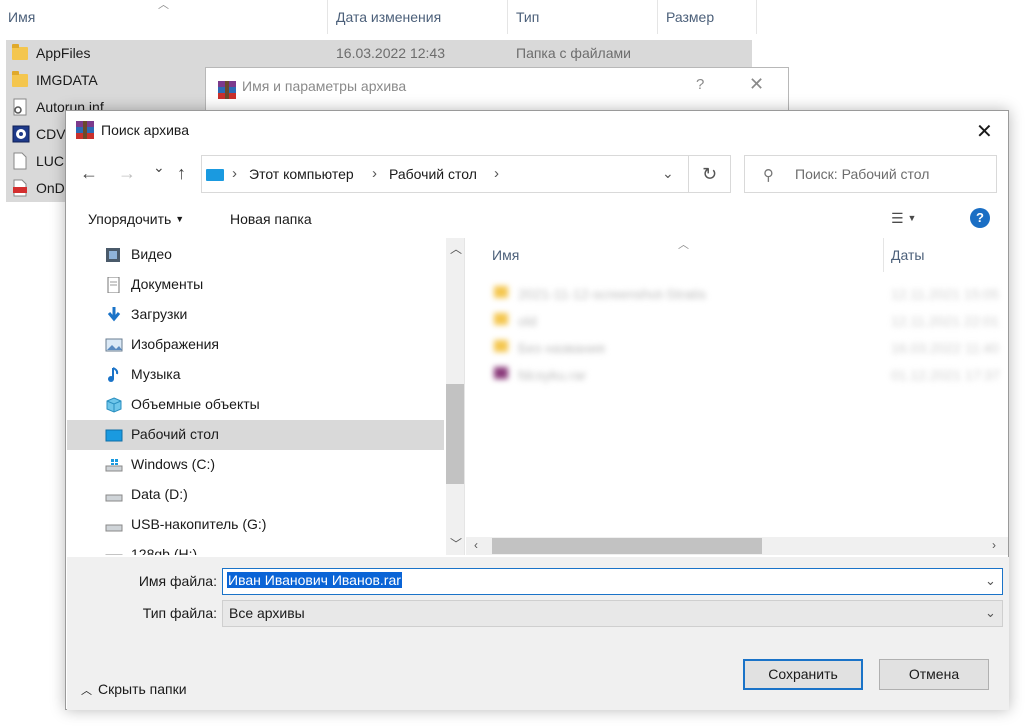  I want to click on nav-item-label: Изображения, so click(175, 344).